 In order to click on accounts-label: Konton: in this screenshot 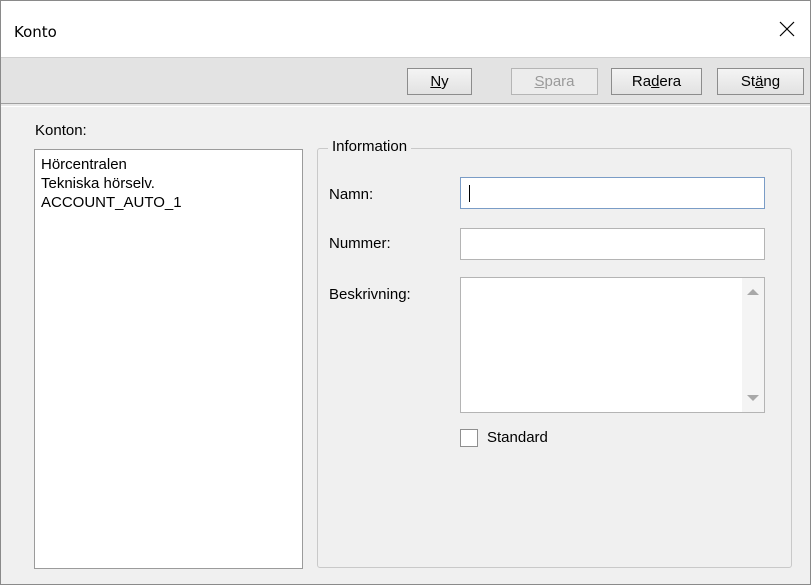, I will do `click(61, 130)`.